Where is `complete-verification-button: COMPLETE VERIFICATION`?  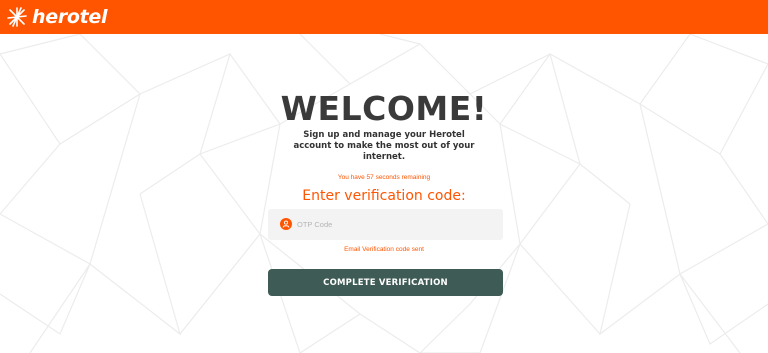 complete-verification-button: COMPLETE VERIFICATION is located at coordinates (385, 282).